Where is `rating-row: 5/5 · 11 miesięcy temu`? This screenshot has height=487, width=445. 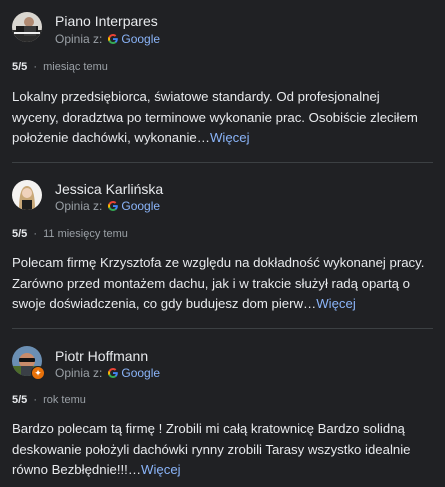
rating-row: 5/5 · 11 miesięcy temu is located at coordinates (70, 234).